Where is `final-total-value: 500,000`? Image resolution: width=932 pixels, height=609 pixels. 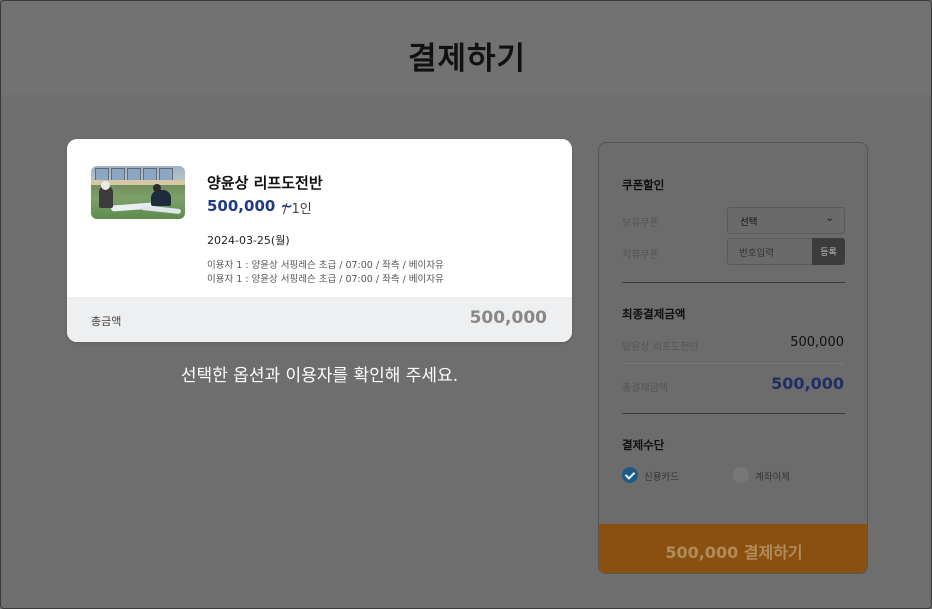 final-total-value: 500,000 is located at coordinates (807, 383).